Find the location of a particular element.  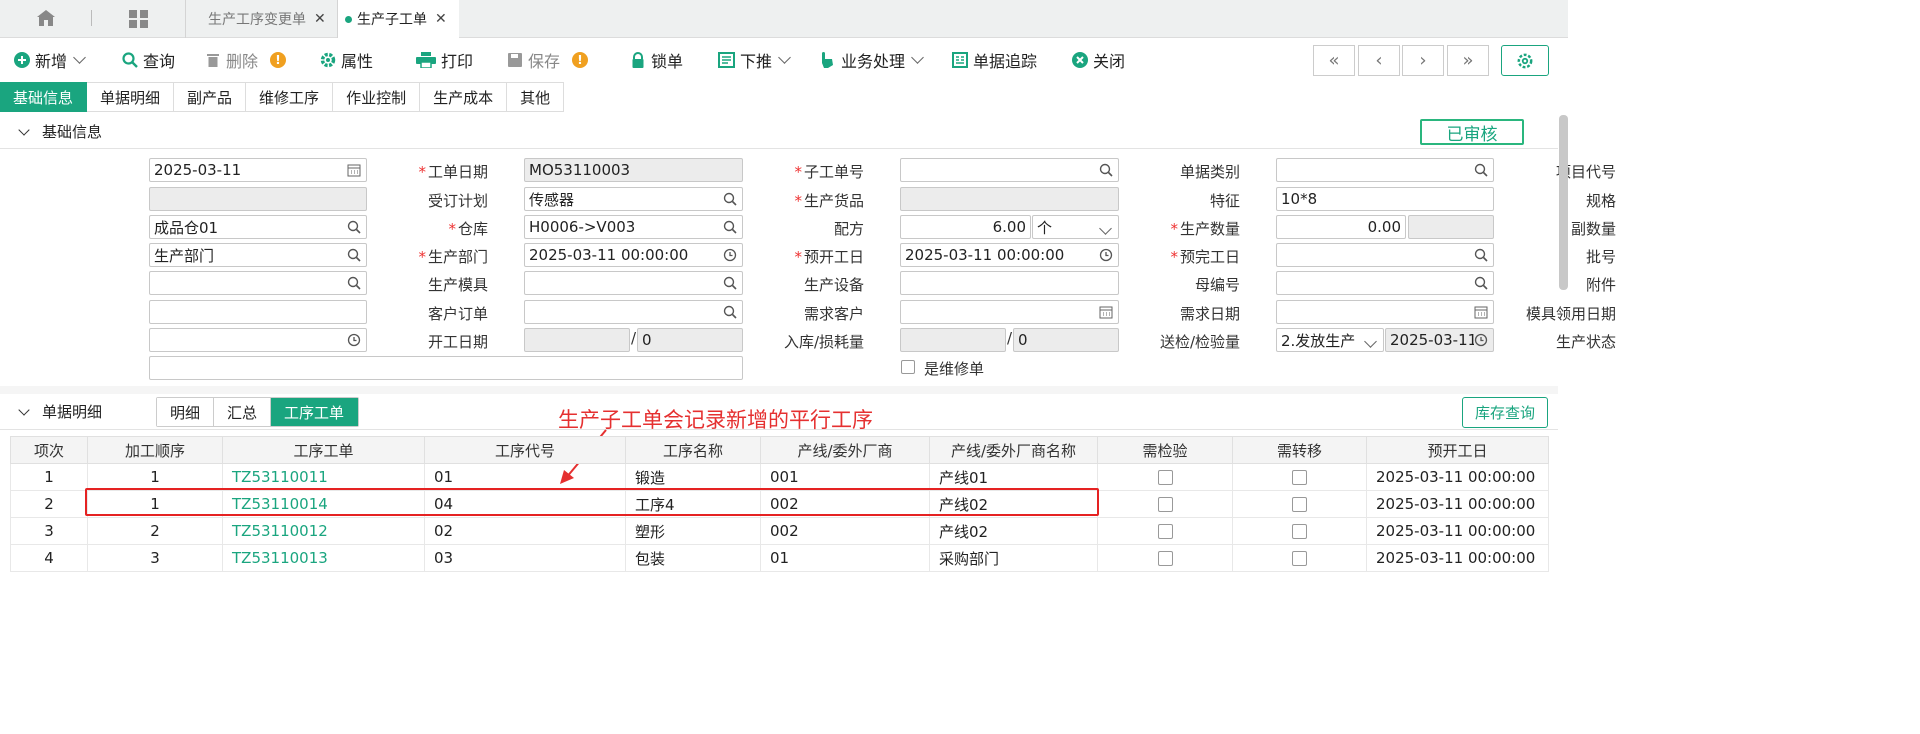

print-button: 打印 is located at coordinates (444, 60).